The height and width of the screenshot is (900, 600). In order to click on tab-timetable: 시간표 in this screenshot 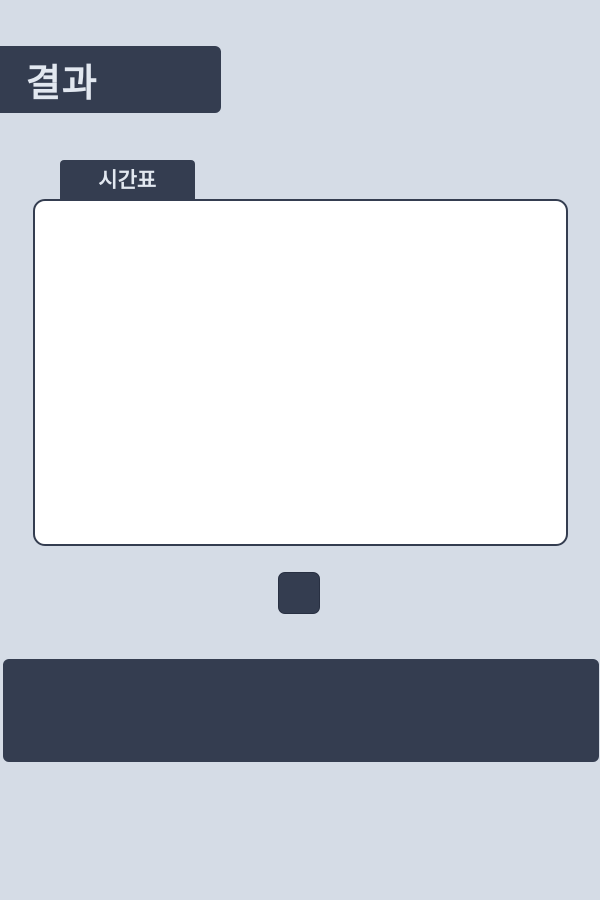, I will do `click(127, 180)`.